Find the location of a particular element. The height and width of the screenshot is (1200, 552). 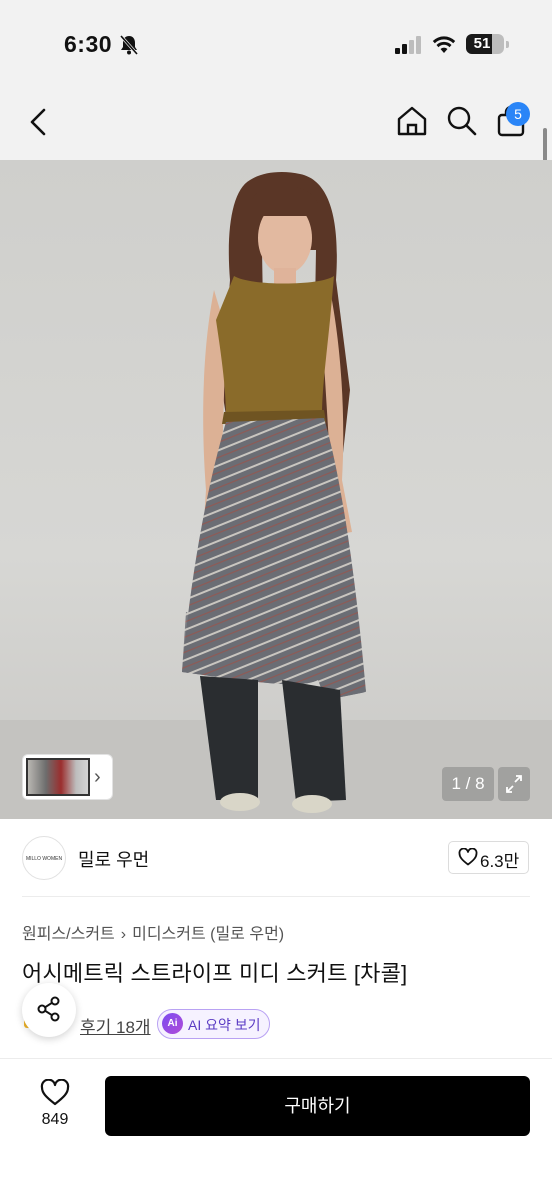

divider is located at coordinates (276, 896).